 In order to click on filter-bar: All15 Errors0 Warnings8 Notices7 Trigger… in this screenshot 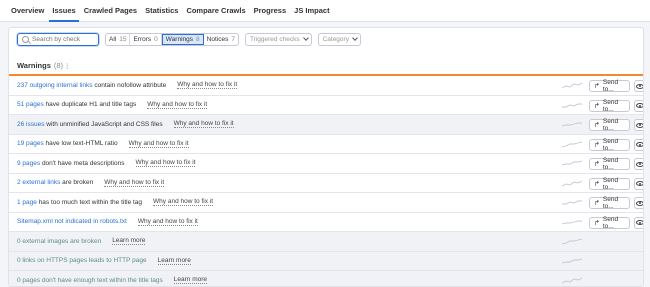, I will do `click(326, 39)`.